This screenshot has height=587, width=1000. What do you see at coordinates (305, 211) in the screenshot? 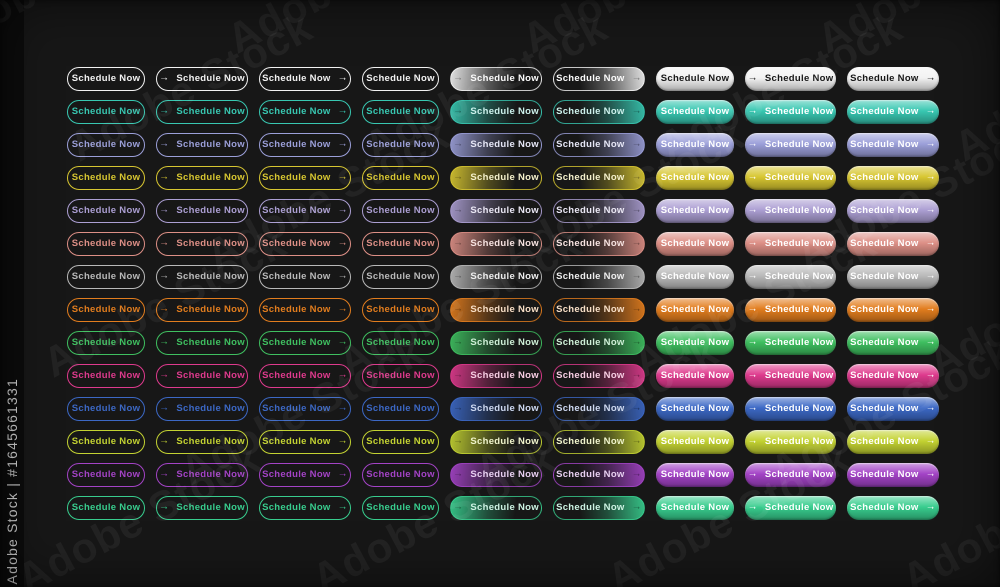
I see `schedule-now-button-lavender-outline-arrow-trailing: Schedule Now →` at bounding box center [305, 211].